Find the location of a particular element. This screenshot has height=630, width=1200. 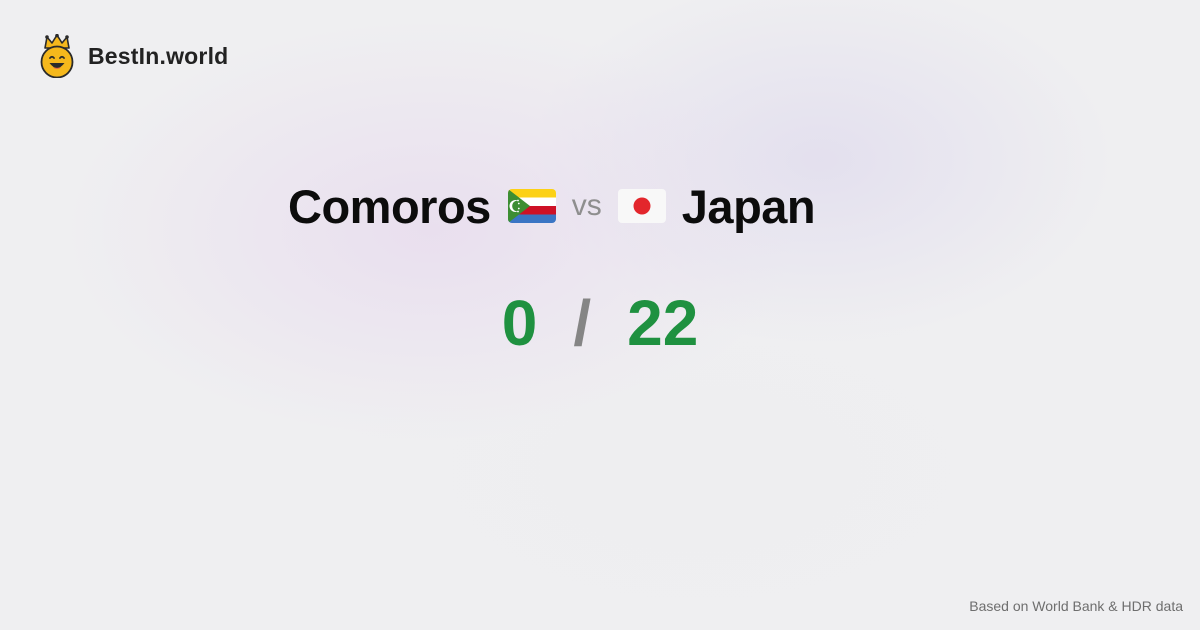

left-score: 0 is located at coordinates (519, 323).